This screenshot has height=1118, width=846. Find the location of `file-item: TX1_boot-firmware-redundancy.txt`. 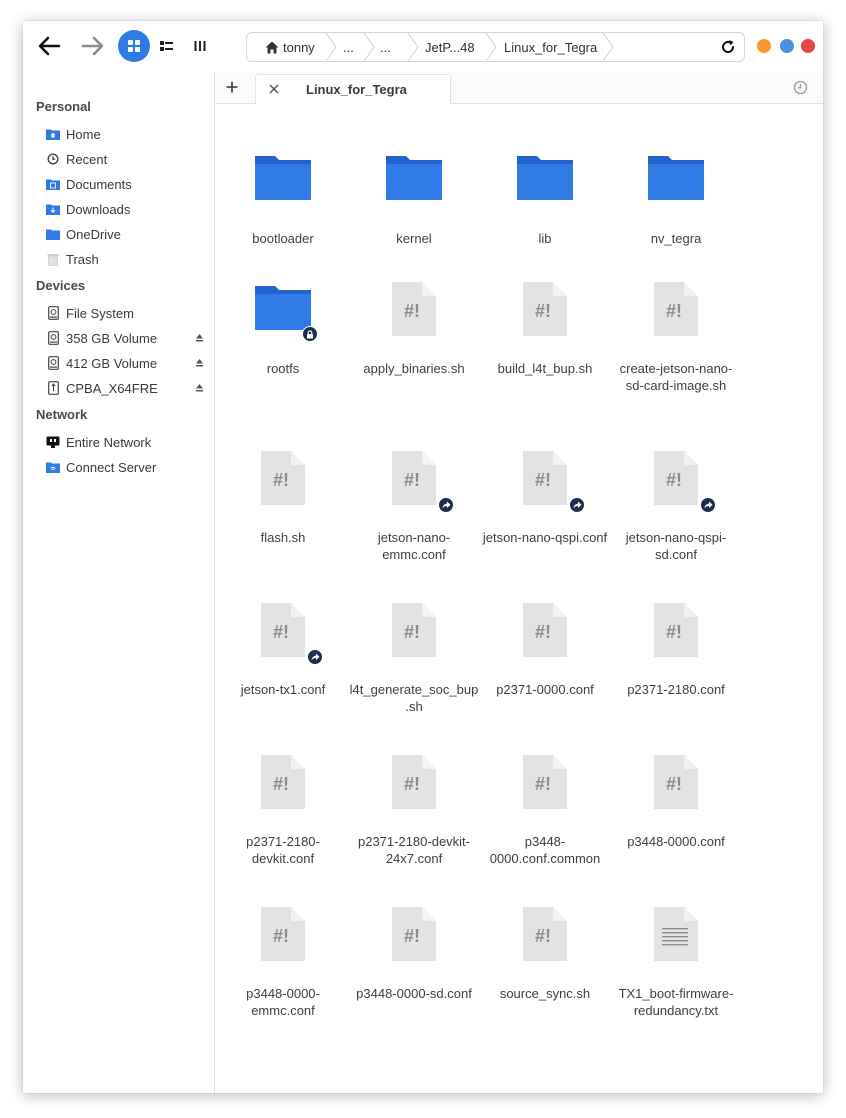

file-item: TX1_boot-firmware-redundancy.txt is located at coordinates (676, 982).